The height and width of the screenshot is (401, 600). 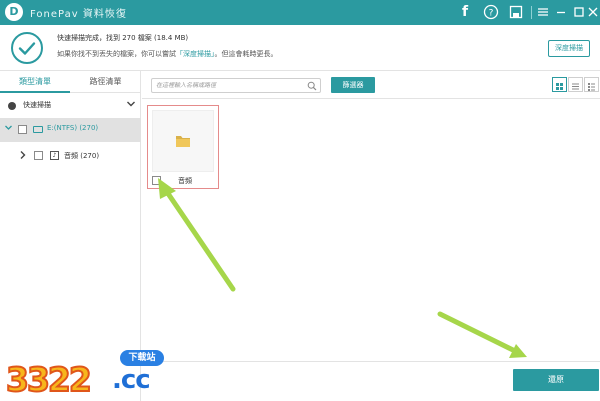 What do you see at coordinates (142, 358) in the screenshot?
I see `watermark-badge: 下载站` at bounding box center [142, 358].